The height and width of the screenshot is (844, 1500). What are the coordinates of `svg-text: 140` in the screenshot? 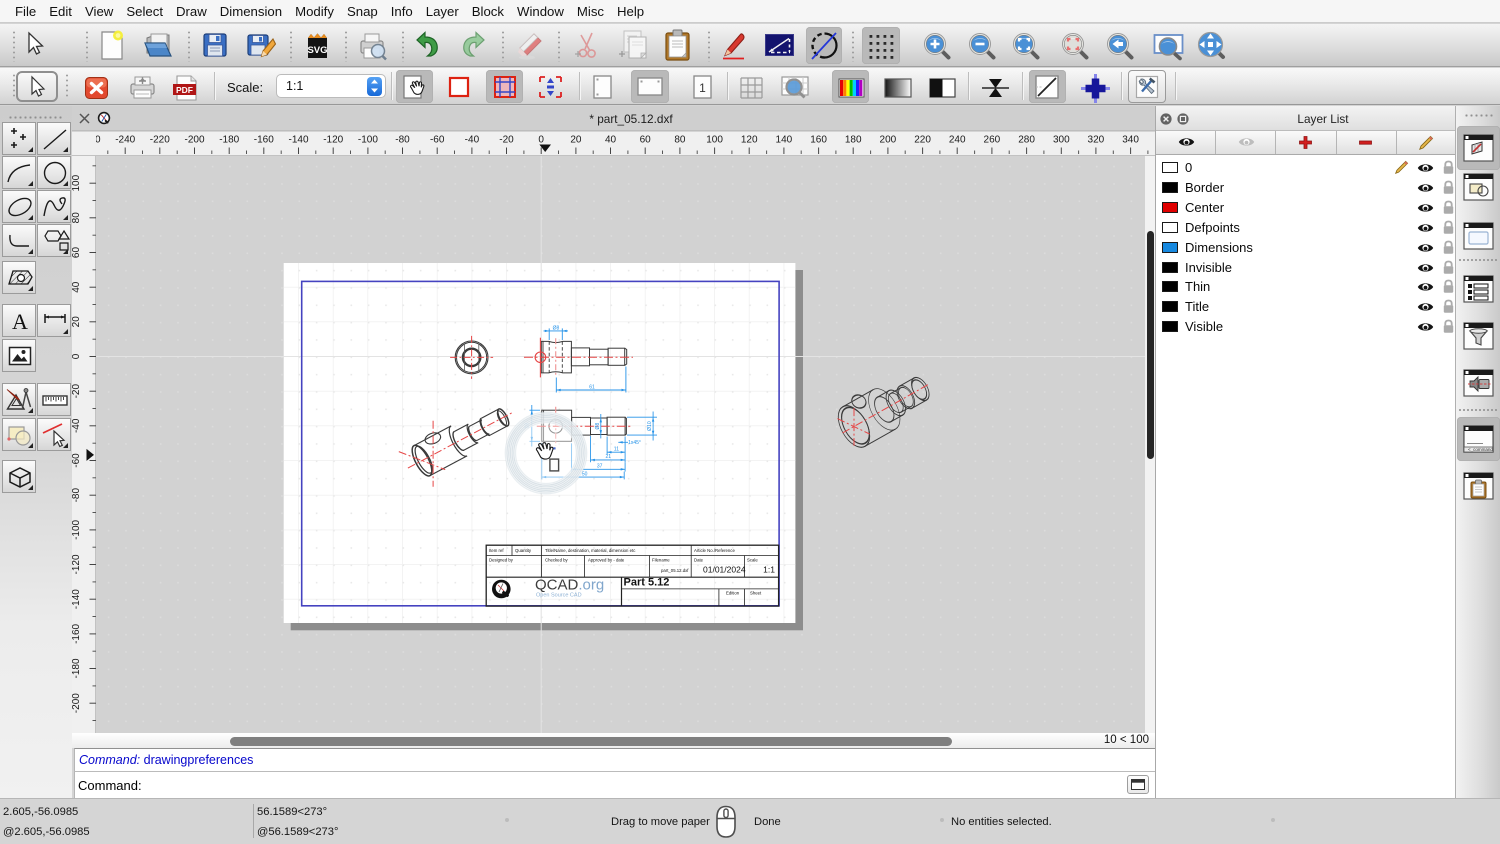 It's located at (784, 140).